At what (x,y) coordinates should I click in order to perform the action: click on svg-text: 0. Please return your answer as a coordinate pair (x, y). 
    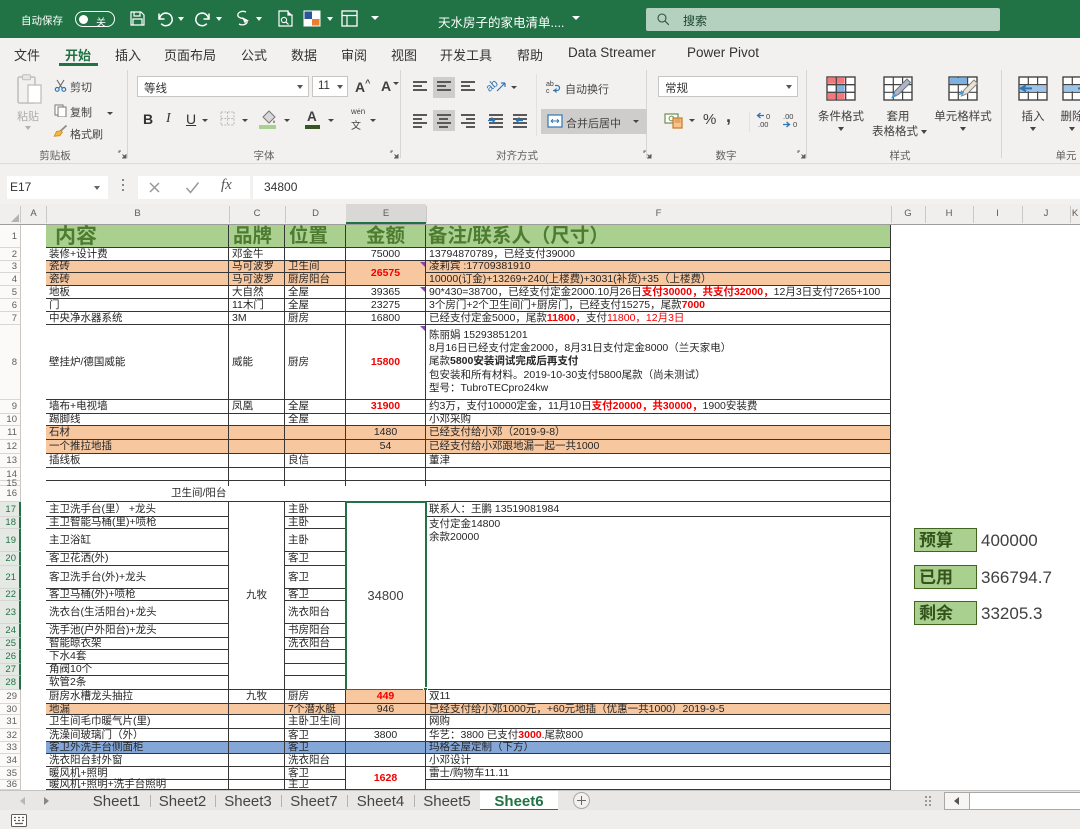
    Looking at the image, I should click on (795, 124).